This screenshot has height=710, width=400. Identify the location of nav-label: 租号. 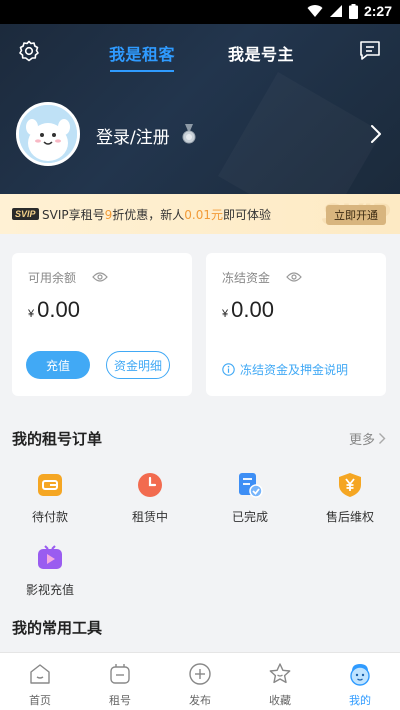
(120, 700).